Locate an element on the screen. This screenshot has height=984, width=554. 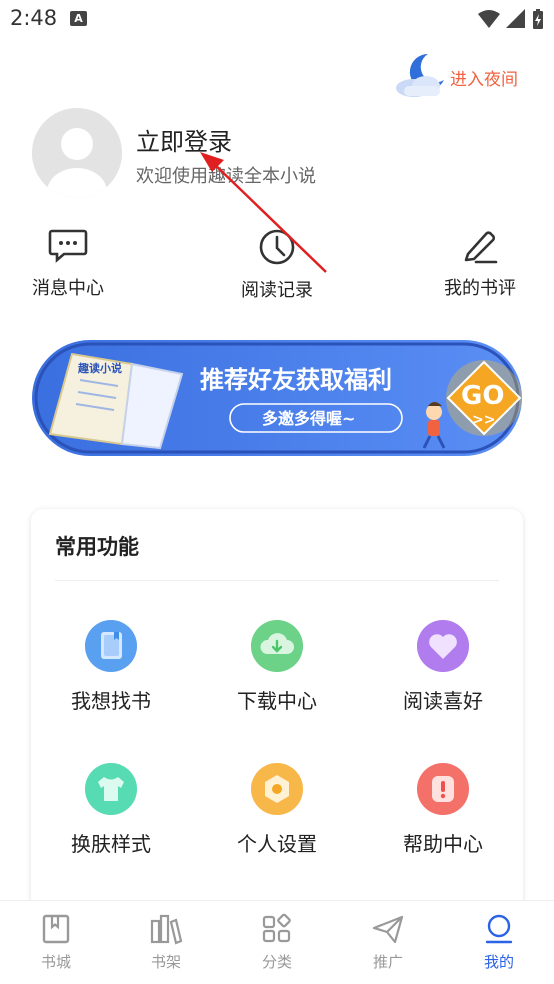
nav-mine: 我的 is located at coordinates (499, 942).